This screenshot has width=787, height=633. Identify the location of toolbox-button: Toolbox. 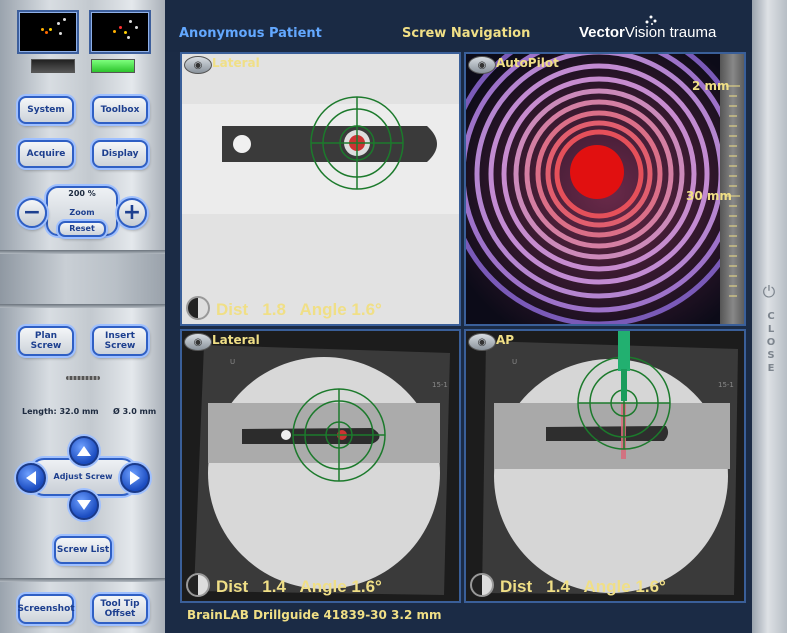
(120, 110).